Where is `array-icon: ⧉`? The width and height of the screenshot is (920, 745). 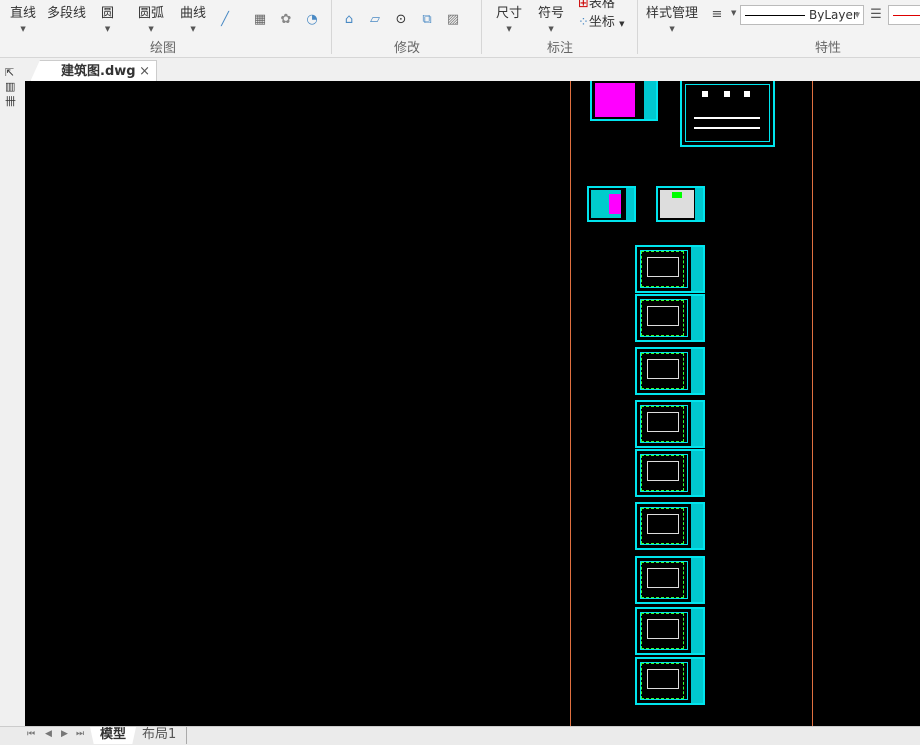 array-icon: ⧉ is located at coordinates (427, 20).